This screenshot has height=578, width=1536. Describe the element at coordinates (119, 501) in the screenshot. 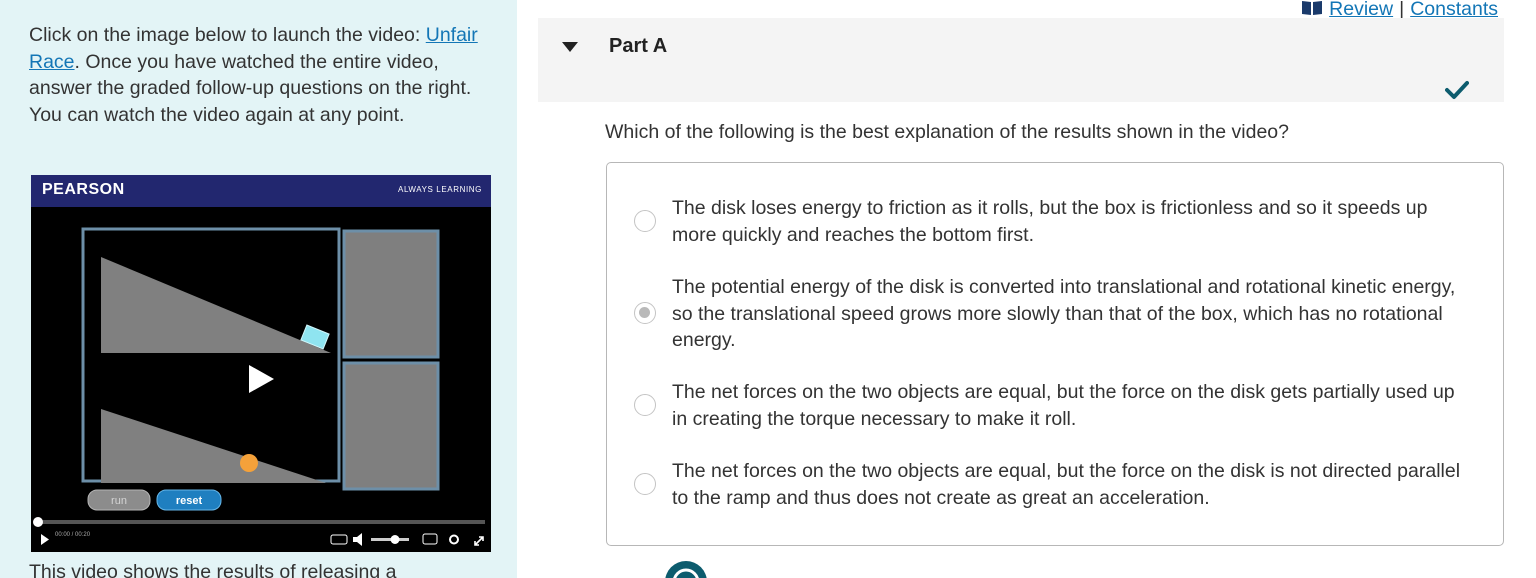

I see `run-label: run` at that location.